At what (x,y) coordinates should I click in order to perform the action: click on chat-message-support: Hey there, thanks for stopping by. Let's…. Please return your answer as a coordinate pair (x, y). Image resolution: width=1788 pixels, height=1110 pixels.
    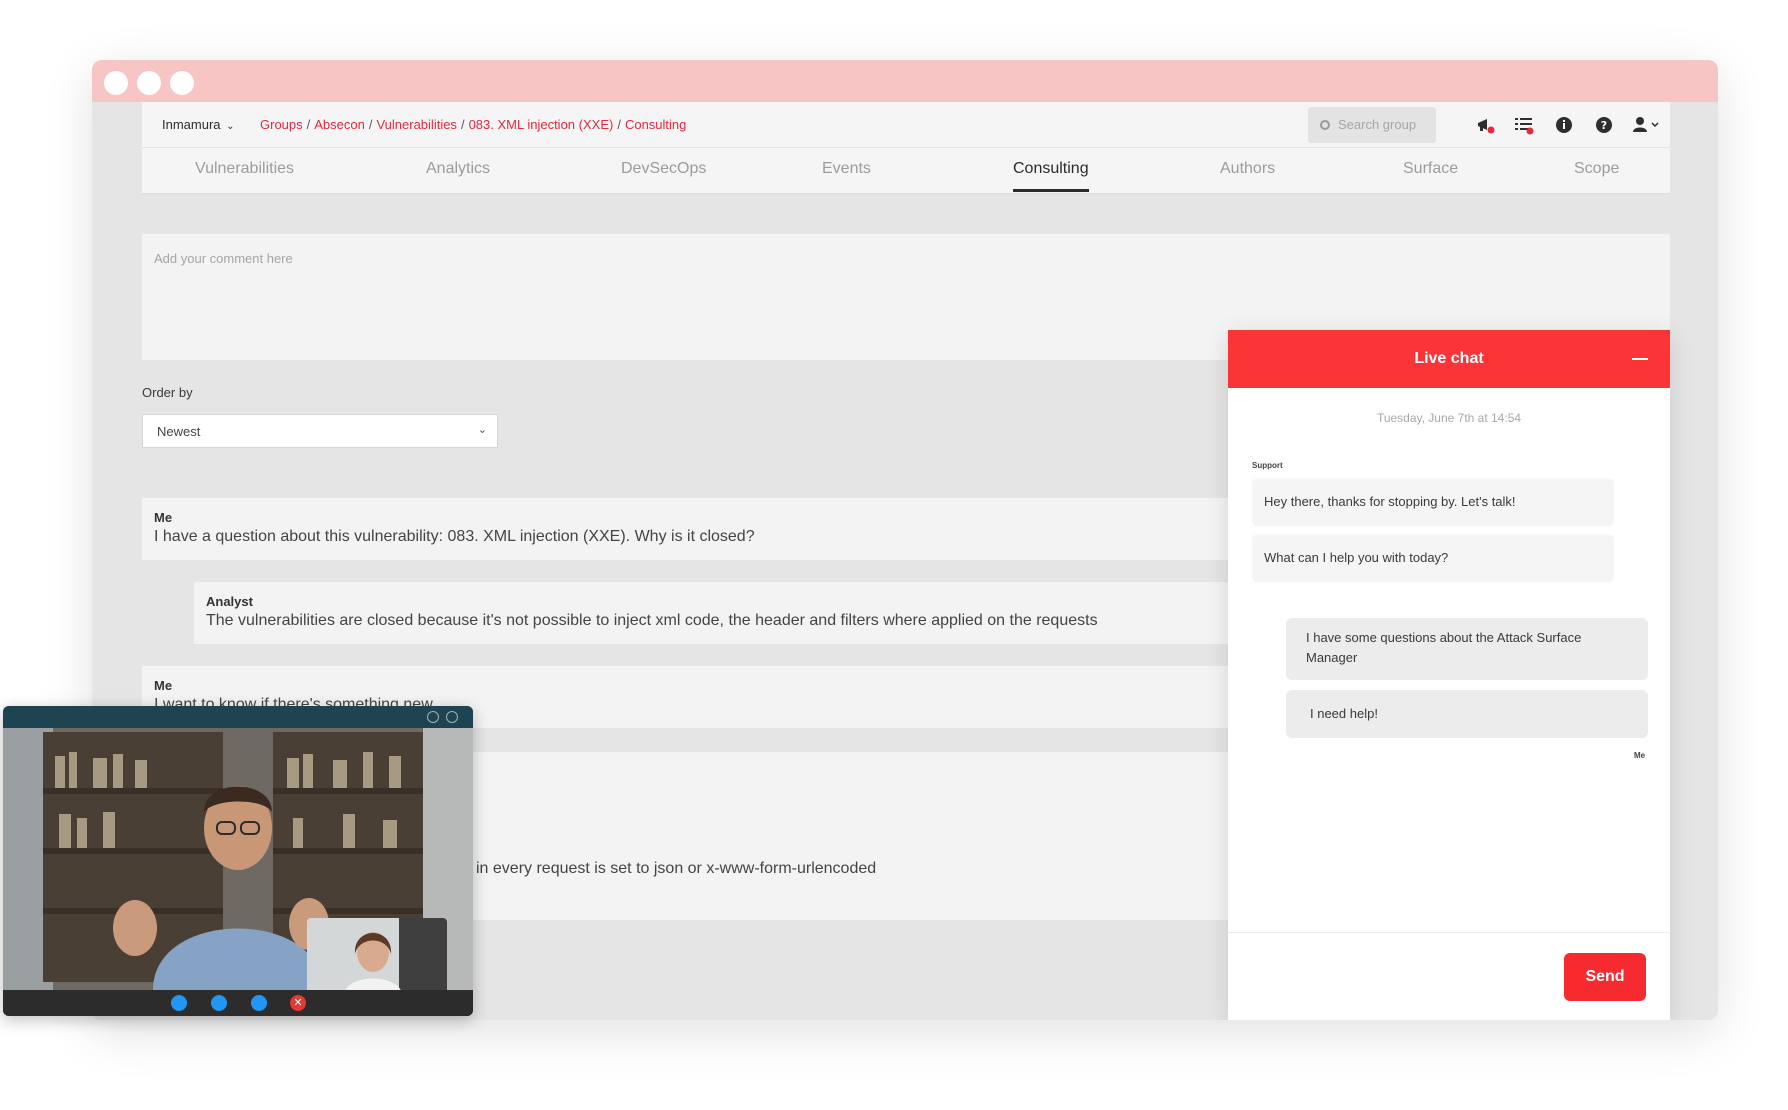
    Looking at the image, I should click on (1433, 502).